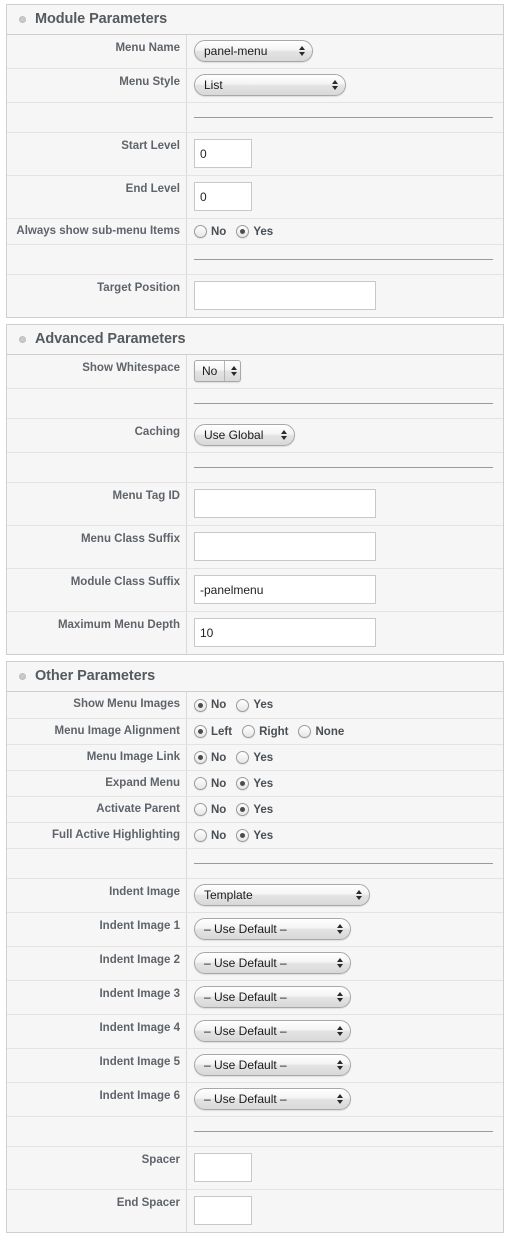 The height and width of the screenshot is (1245, 510). Describe the element at coordinates (255, 196) in the screenshot. I see `form-row: End Level` at that location.